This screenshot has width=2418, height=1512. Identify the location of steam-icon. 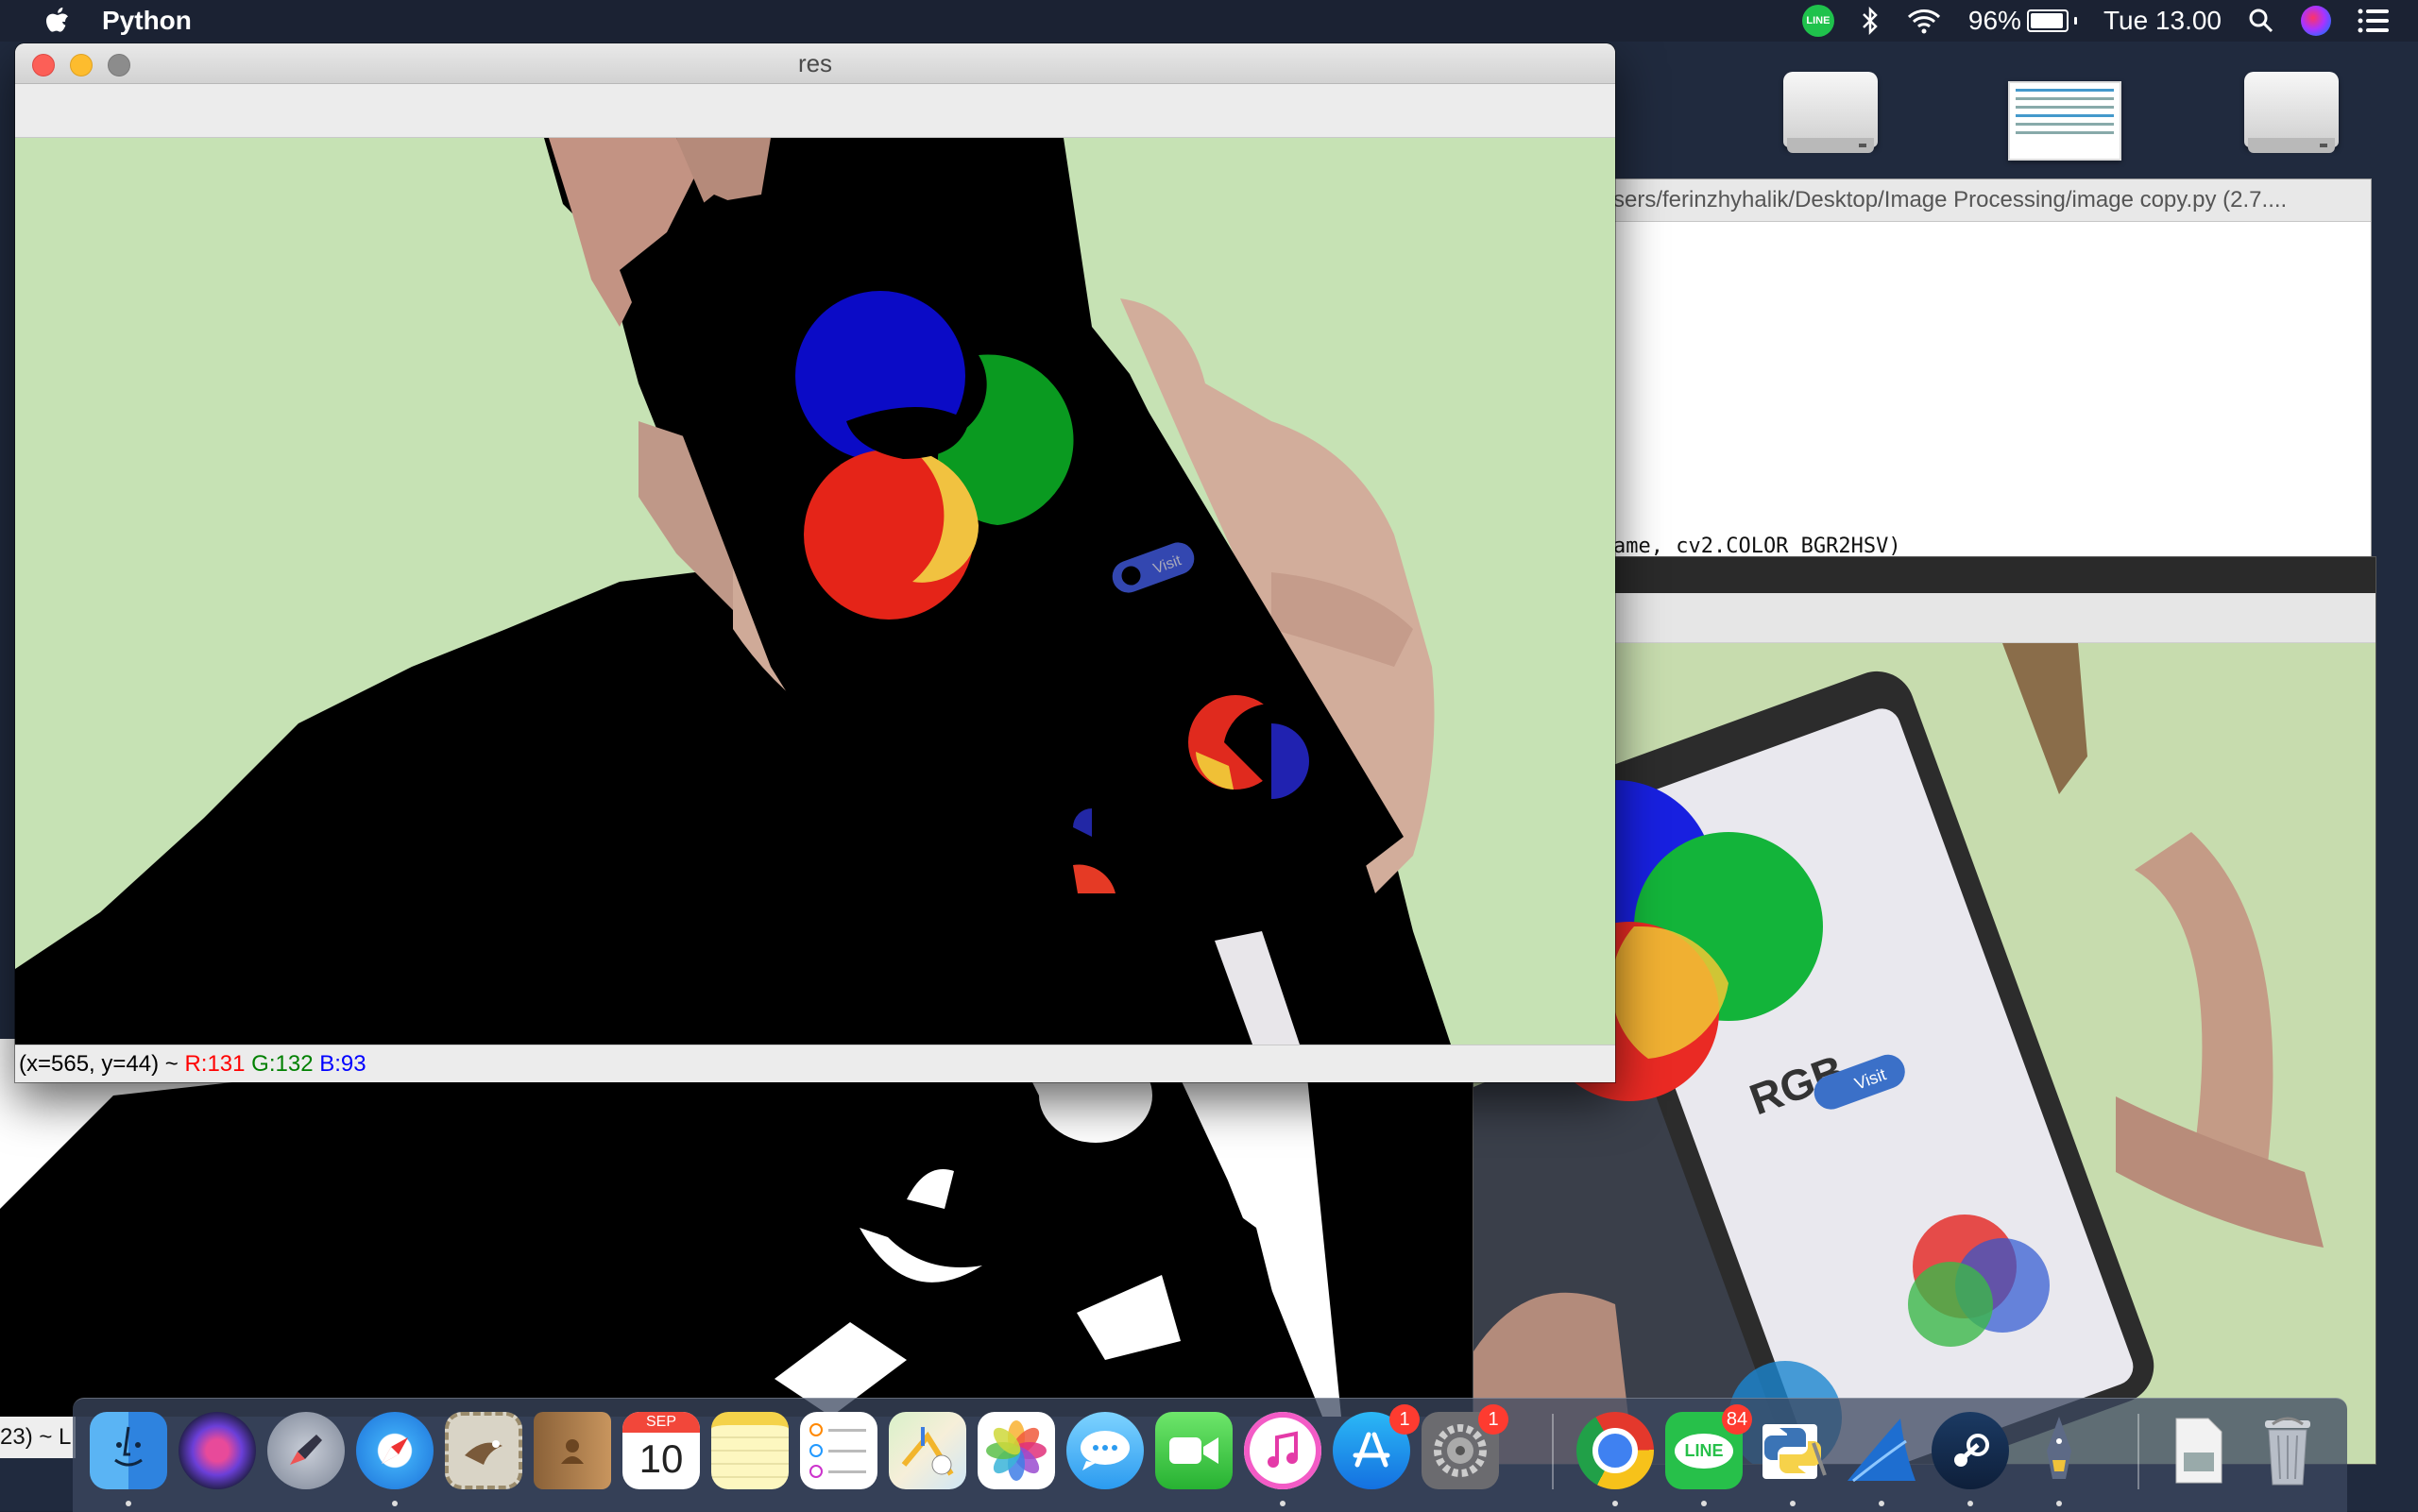
(1970, 1450).